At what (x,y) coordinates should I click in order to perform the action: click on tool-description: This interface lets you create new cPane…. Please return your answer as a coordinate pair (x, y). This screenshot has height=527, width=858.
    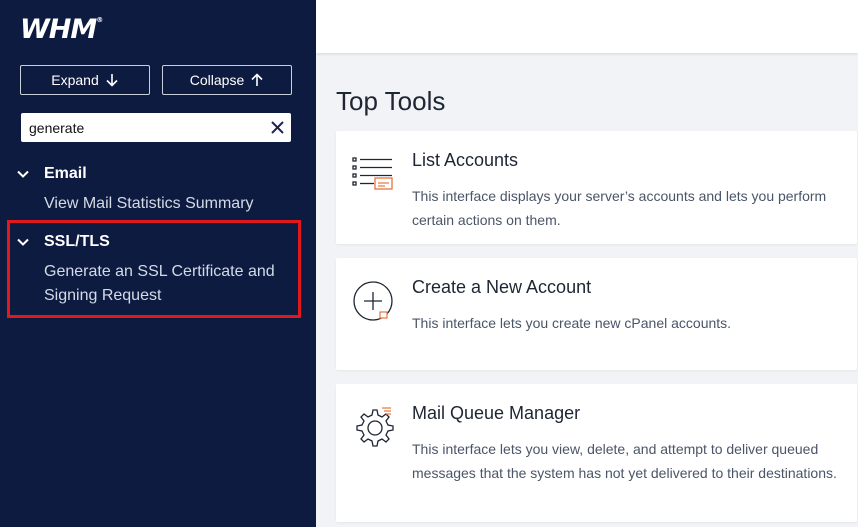
    Looking at the image, I should click on (572, 323).